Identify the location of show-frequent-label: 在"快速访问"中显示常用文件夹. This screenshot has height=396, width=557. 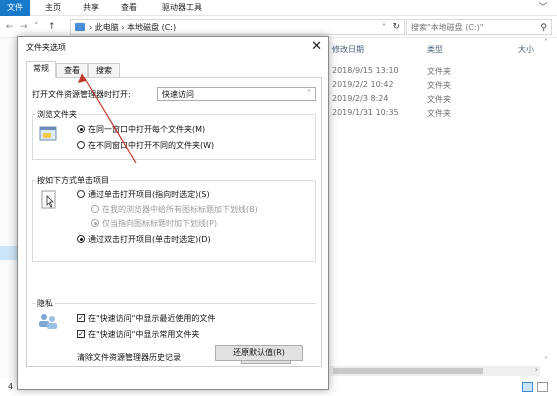
(144, 334).